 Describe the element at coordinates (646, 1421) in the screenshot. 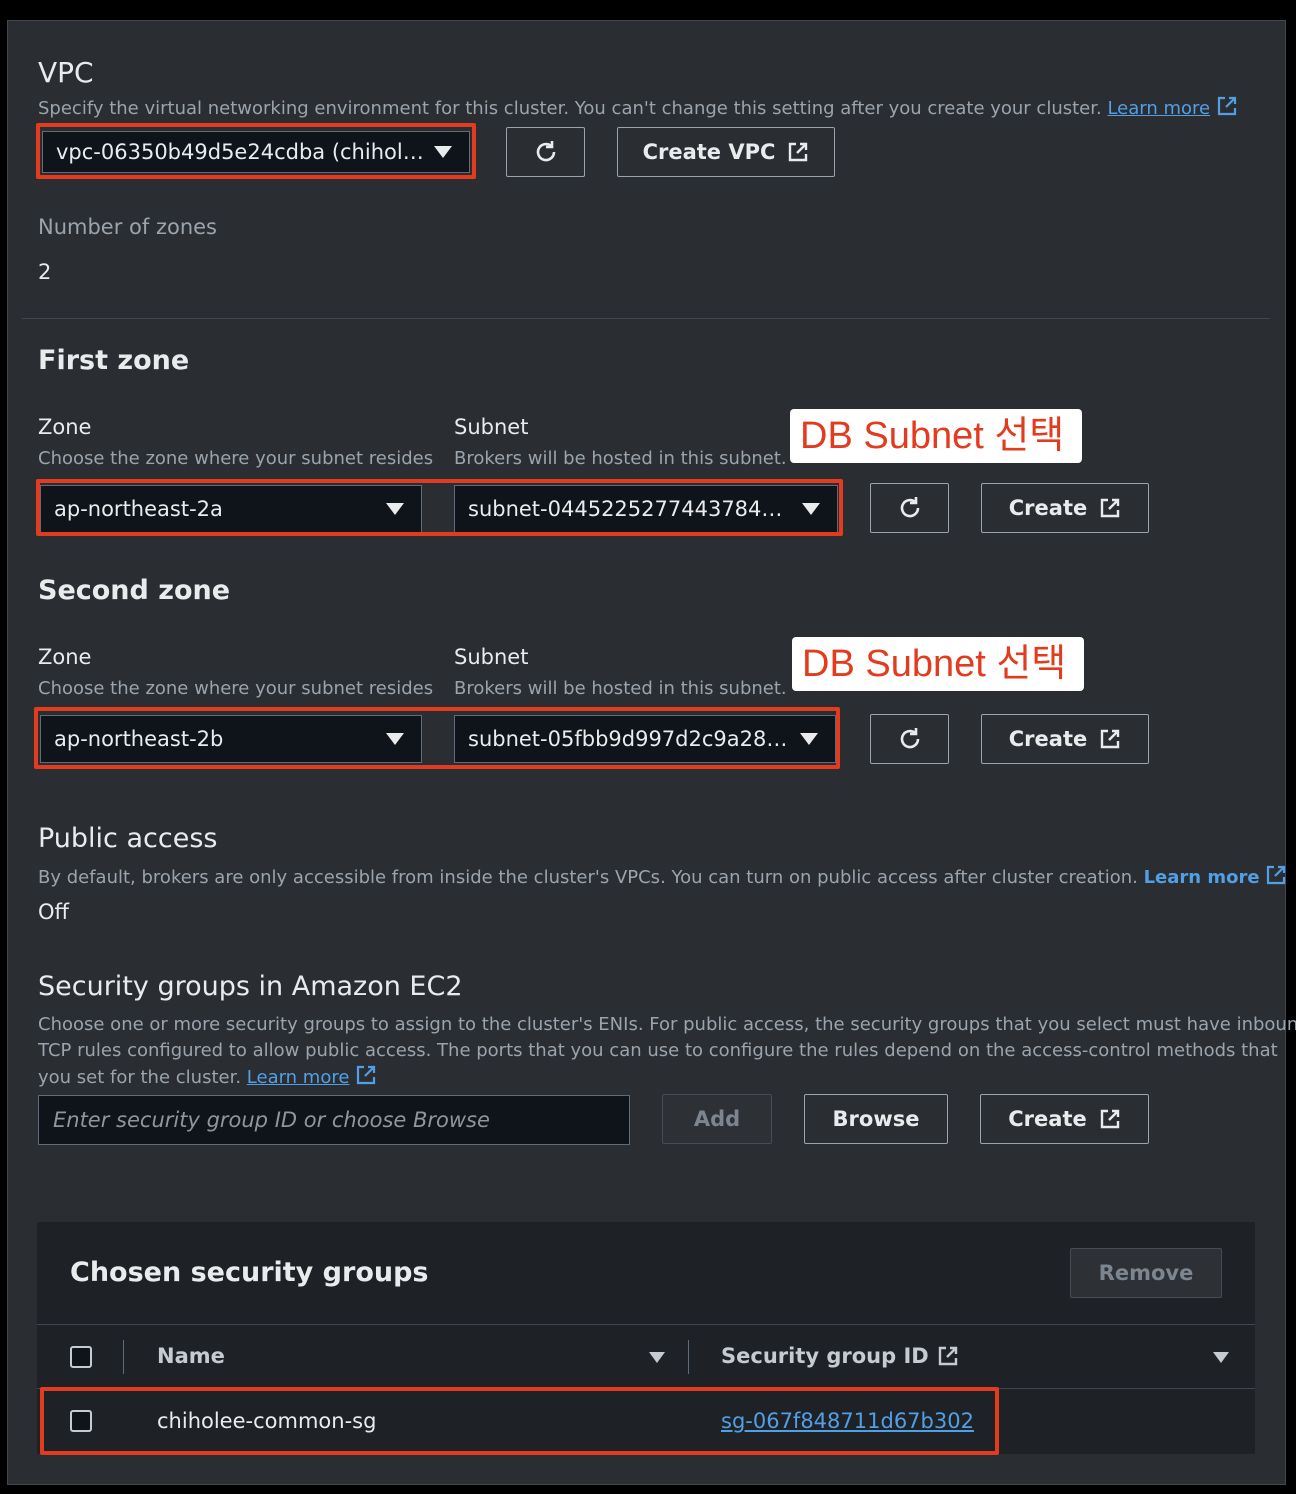

I see `table-row: chiholee-common-sg sg-067f848711d67b302` at that location.